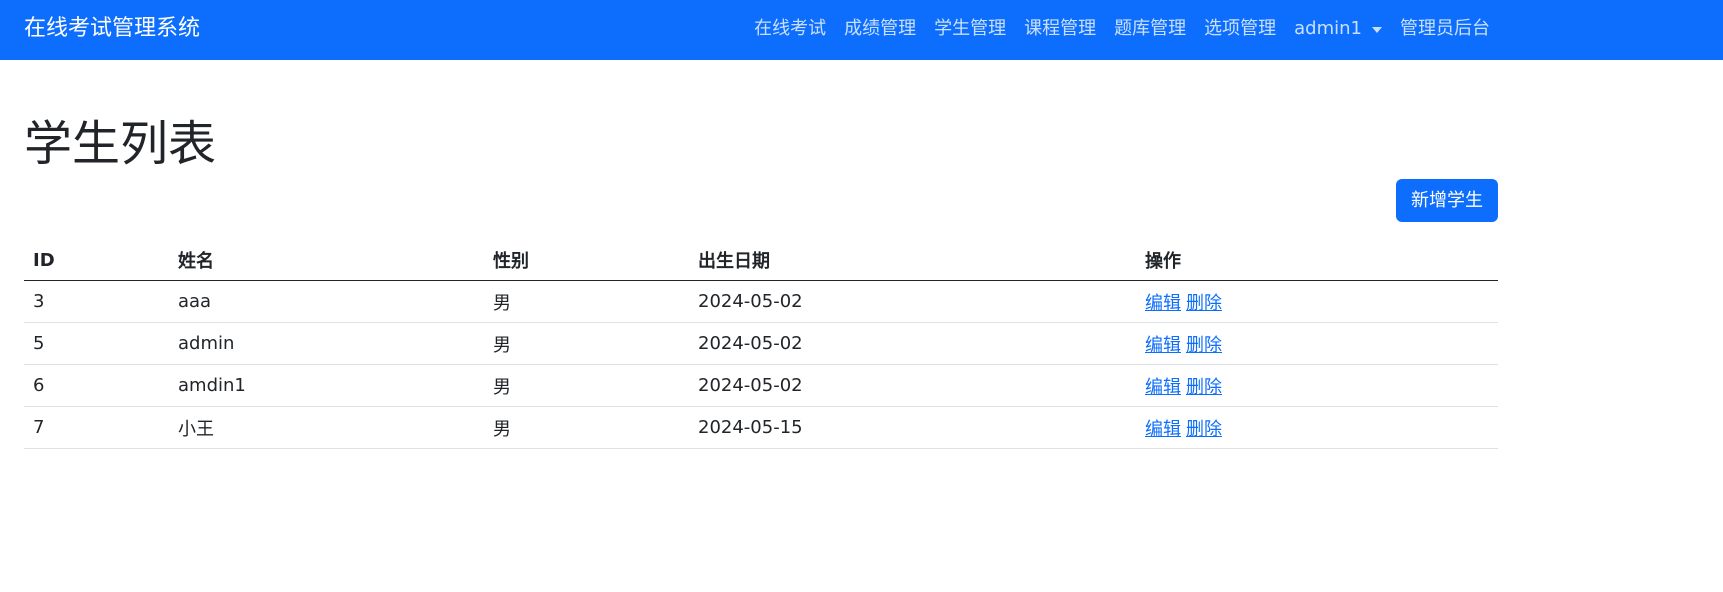  Describe the element at coordinates (326, 385) in the screenshot. I see `cell-name: amdin1` at that location.